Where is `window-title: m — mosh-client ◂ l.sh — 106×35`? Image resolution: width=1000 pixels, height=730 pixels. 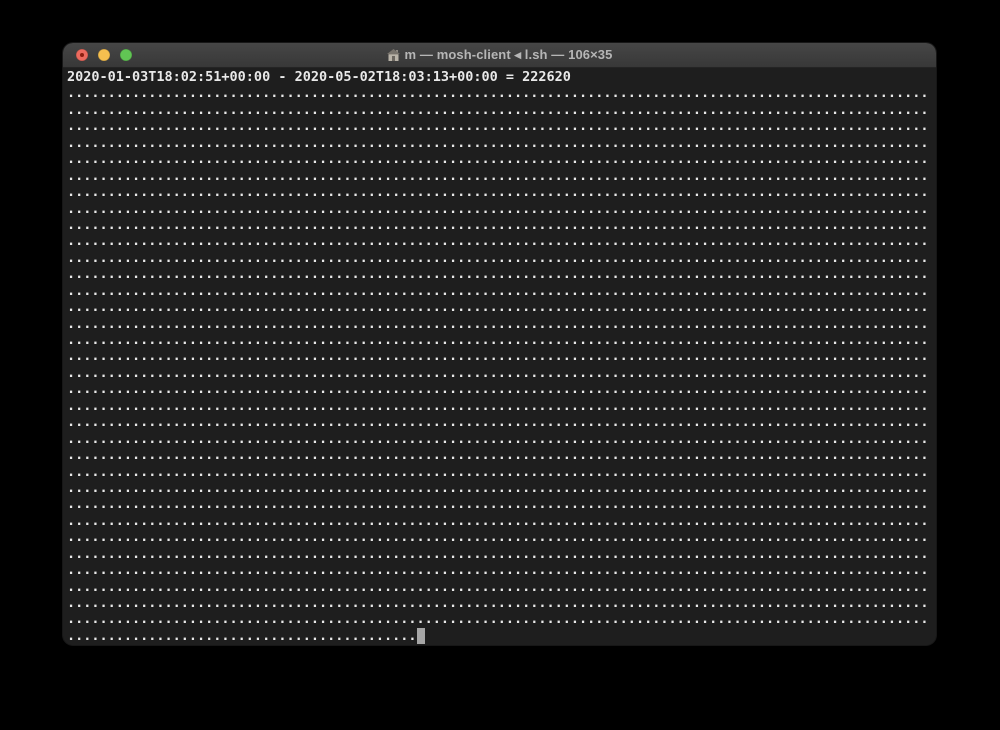
window-title: m — mosh-client ◂ l.sh — 106×35 is located at coordinates (508, 54).